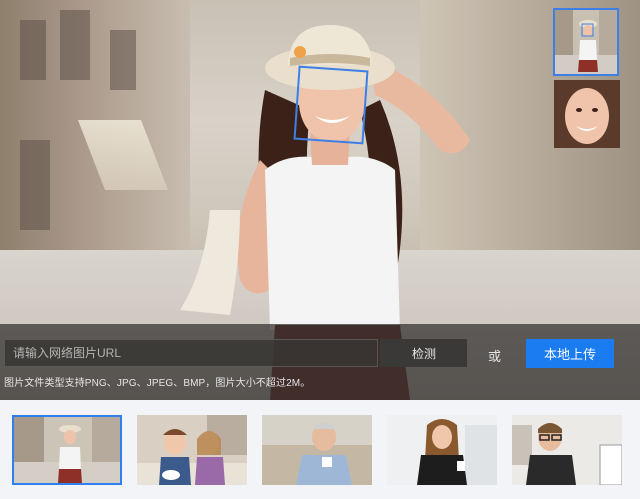  What do you see at coordinates (567, 450) in the screenshot?
I see `sample-thumbnail-man-glasses` at bounding box center [567, 450].